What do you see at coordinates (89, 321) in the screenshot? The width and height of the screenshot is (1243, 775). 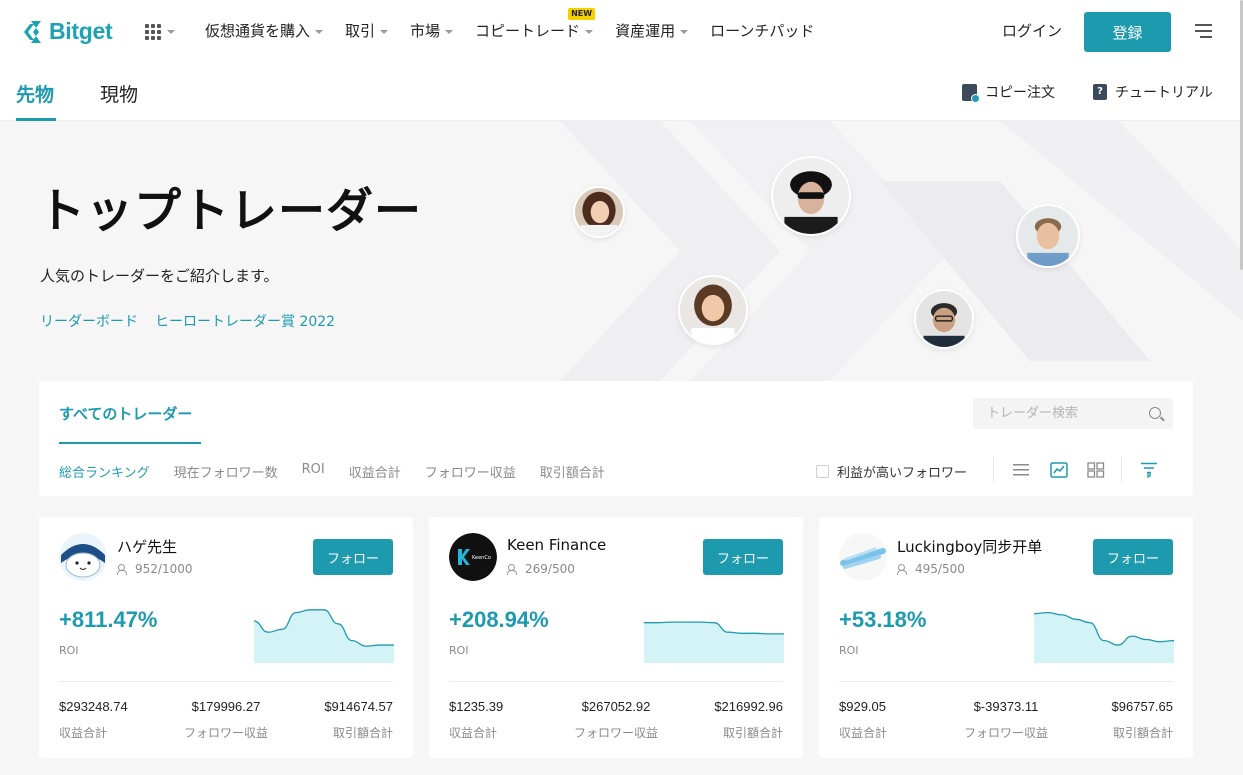 I see `leaderboard-link: リーダーボード` at bounding box center [89, 321].